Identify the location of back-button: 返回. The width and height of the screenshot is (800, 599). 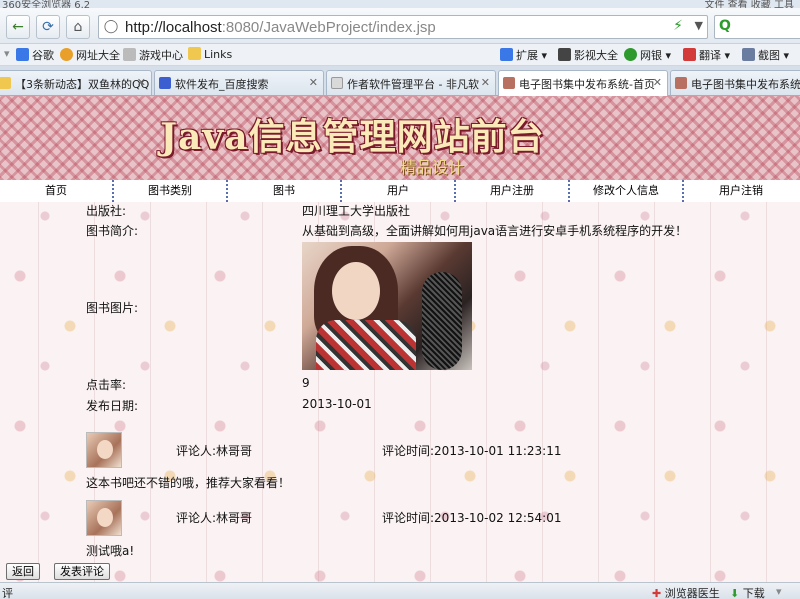
(23, 571).